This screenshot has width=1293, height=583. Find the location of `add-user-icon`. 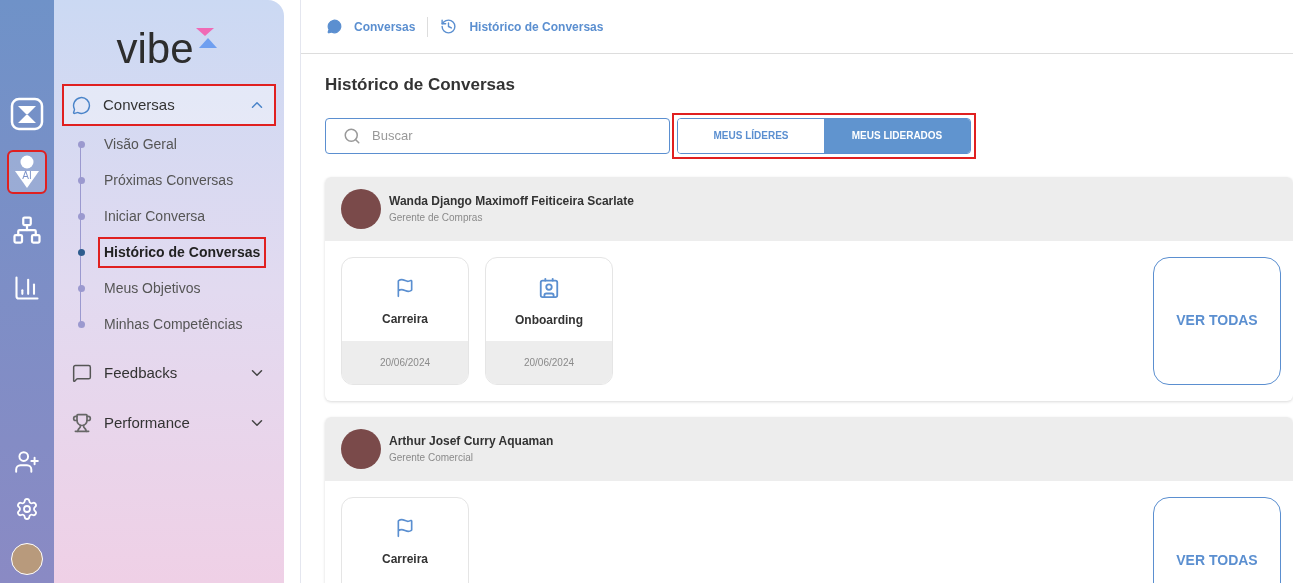

add-user-icon is located at coordinates (27, 462).